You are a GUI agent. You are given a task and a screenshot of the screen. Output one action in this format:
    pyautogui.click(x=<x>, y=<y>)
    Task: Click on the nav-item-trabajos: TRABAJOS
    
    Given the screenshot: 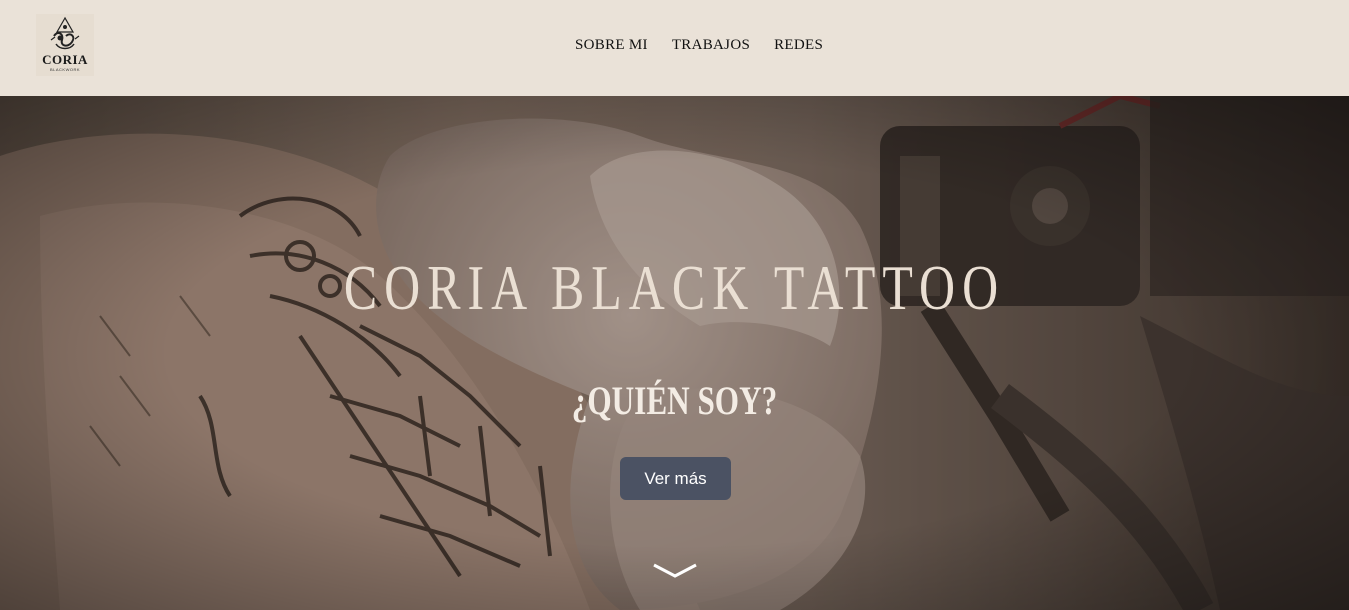 What is the action you would take?
    pyautogui.click(x=711, y=45)
    